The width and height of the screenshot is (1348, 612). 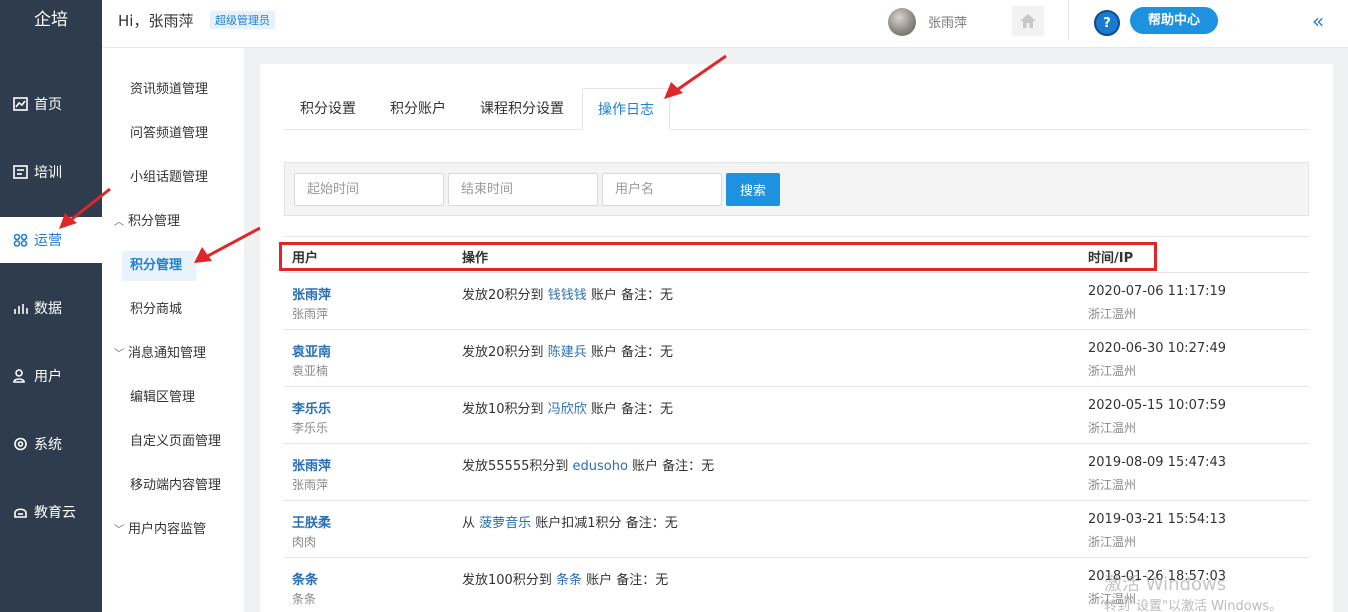 I want to click on main-nav: 企培 首页 培训 运营 数据 用户 系统 教育云, so click(x=51, y=306).